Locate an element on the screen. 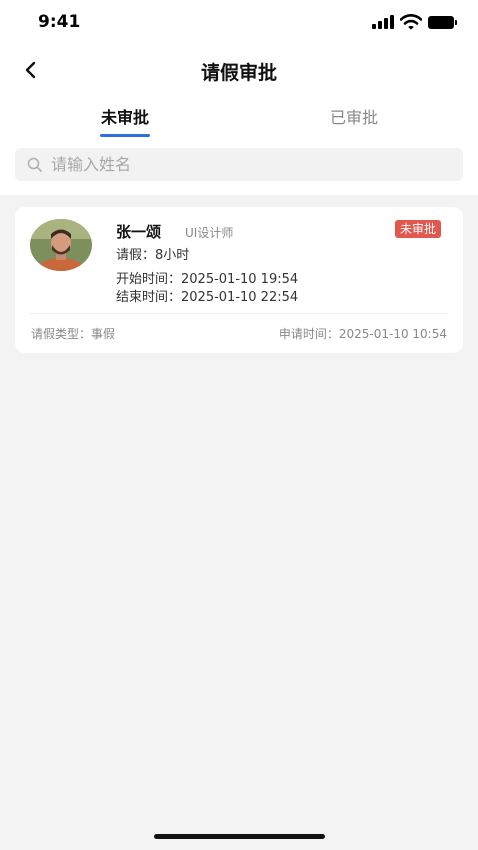  avatar is located at coordinates (61, 245).